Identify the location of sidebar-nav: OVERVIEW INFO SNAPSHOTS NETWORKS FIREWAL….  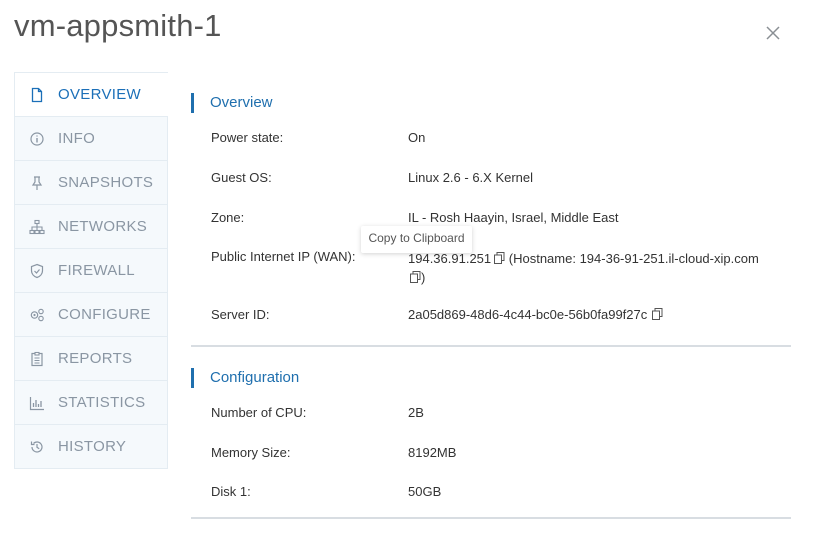
(91, 270).